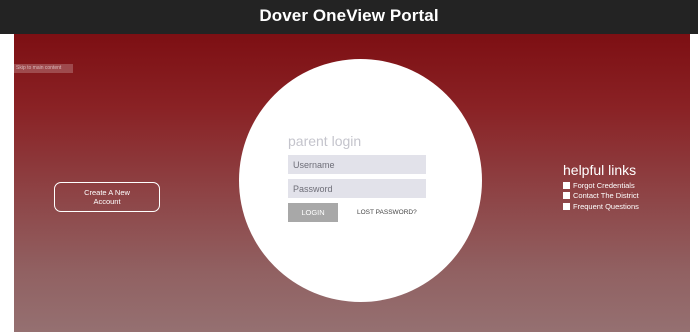  I want to click on login-form: parent login LOGIN LOST PASSWORD?, so click(358, 177).